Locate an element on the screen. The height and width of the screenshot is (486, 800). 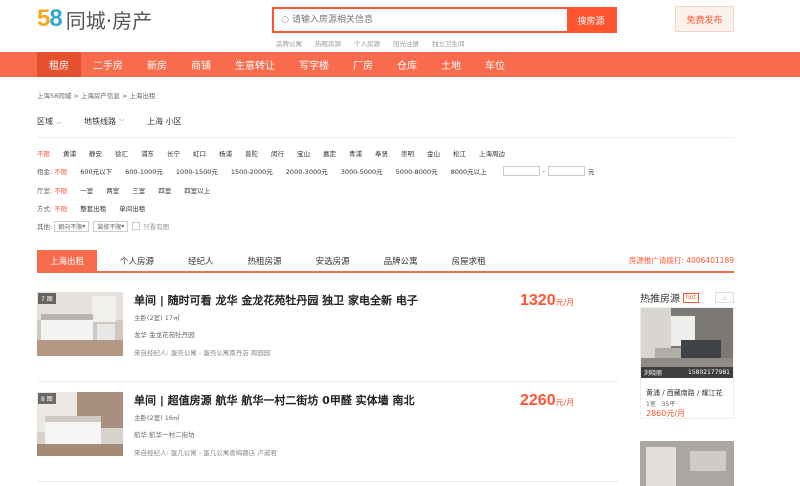
tab-subway: 地铁线路 ﹀ is located at coordinates (104, 121).